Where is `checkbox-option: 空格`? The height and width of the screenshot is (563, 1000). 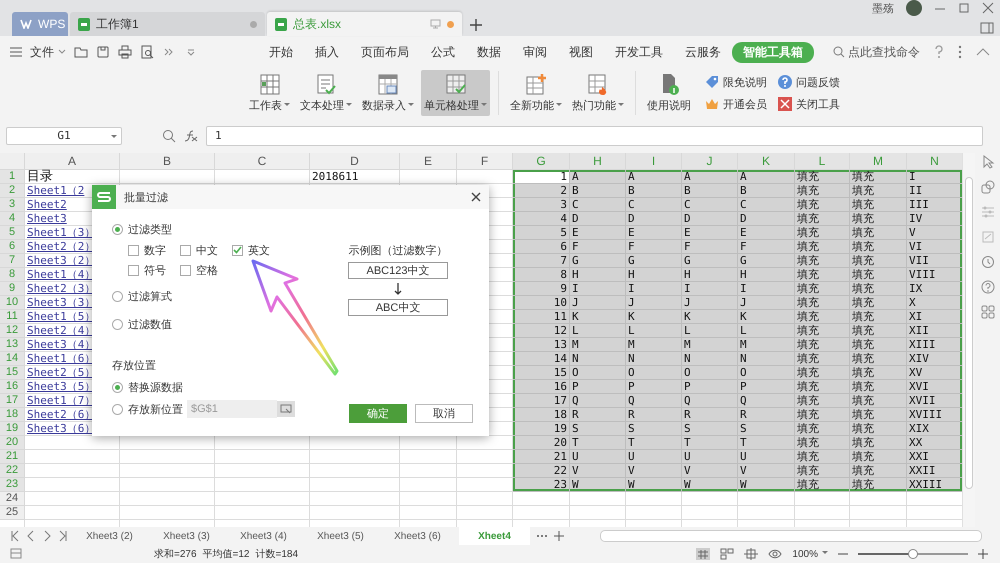
checkbox-option: 空格 is located at coordinates (206, 270).